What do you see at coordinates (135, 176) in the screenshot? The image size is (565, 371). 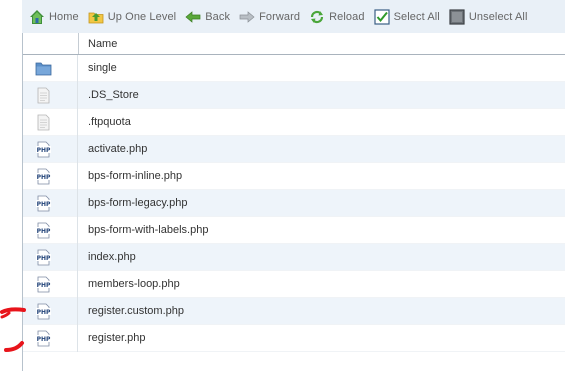 I see `file-name: bps-form-inline.php` at bounding box center [135, 176].